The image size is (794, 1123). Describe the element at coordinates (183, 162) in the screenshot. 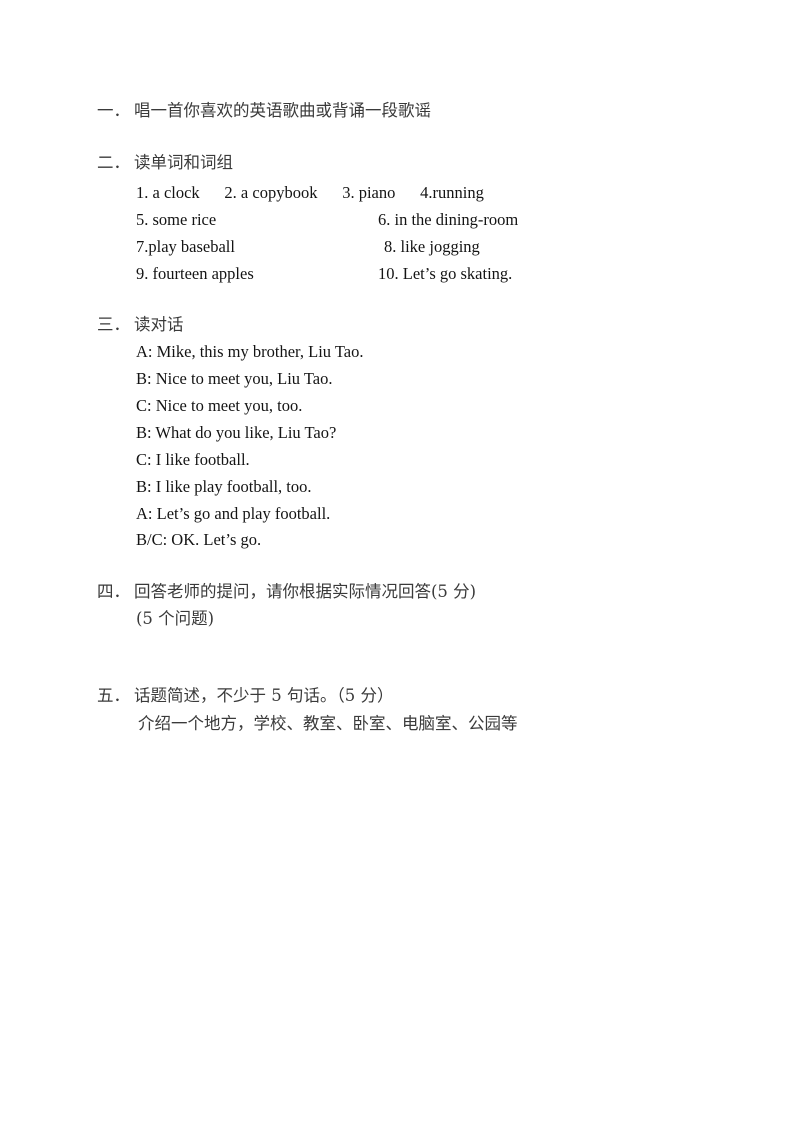

I see `section-two-heading: 读单词和词组` at that location.